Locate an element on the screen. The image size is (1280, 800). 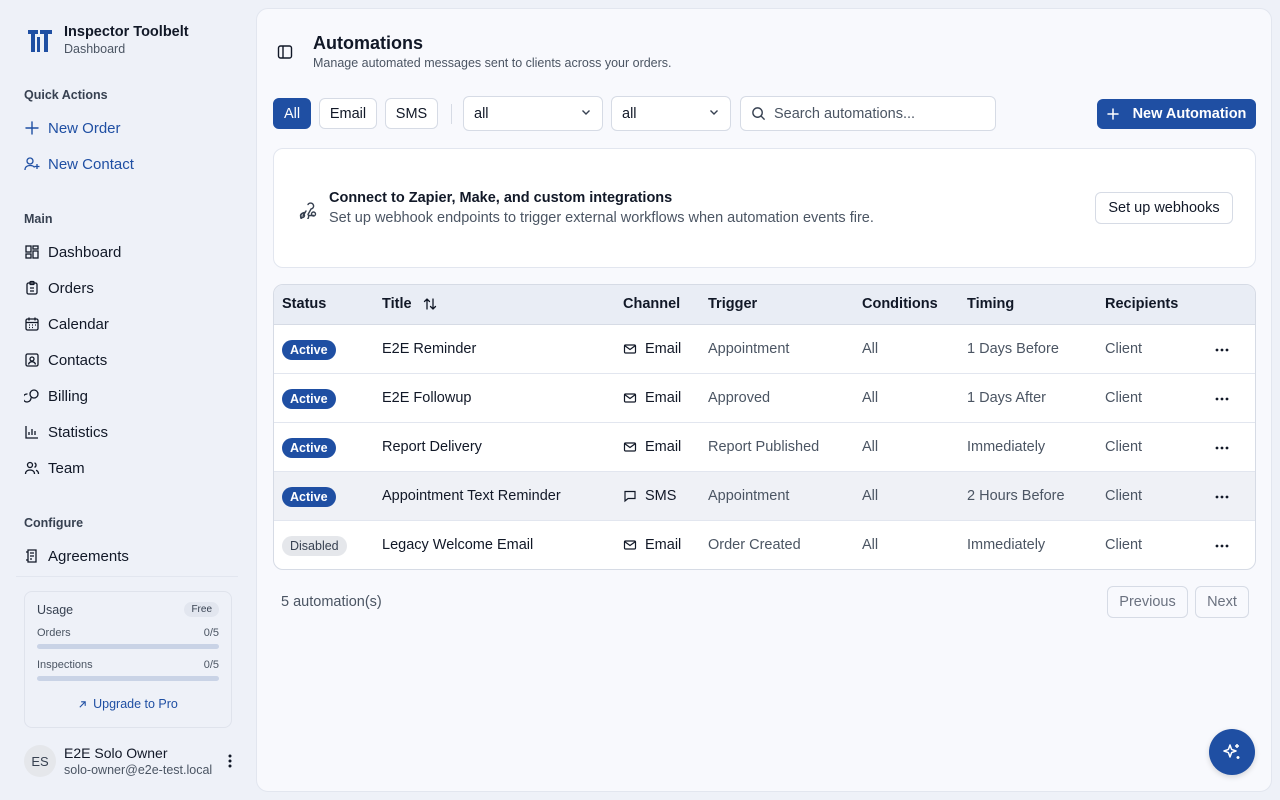
sidebar-item-agreements: Agreements is located at coordinates (129, 556).